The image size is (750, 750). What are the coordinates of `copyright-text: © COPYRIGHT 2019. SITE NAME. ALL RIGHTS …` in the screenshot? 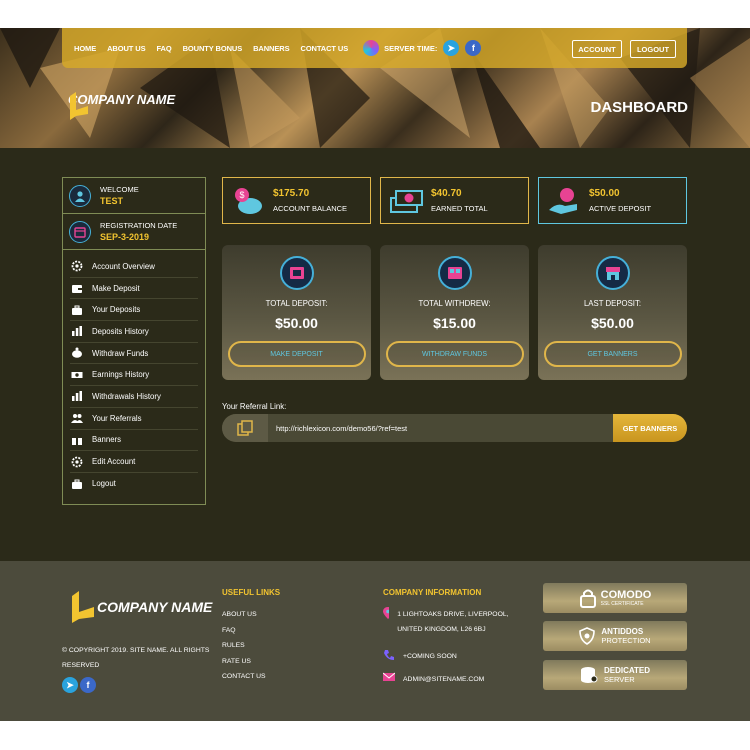 It's located at (136, 658).